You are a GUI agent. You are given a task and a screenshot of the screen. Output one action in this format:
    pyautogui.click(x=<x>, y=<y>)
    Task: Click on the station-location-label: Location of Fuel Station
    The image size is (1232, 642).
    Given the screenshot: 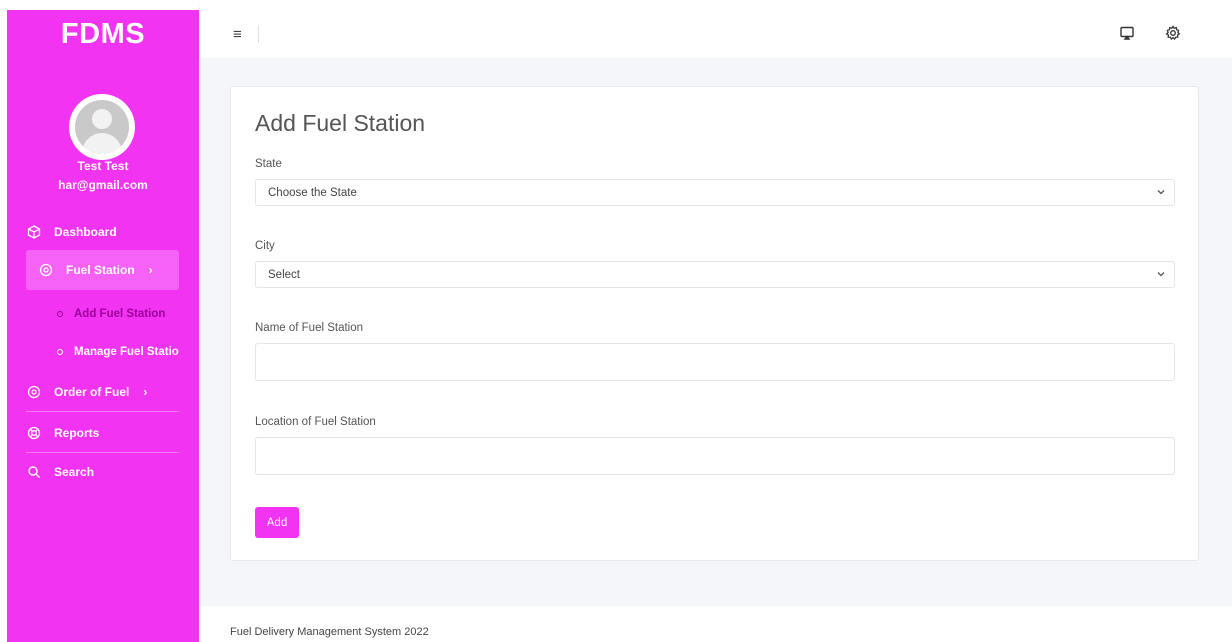 What is the action you would take?
    pyautogui.click(x=315, y=422)
    